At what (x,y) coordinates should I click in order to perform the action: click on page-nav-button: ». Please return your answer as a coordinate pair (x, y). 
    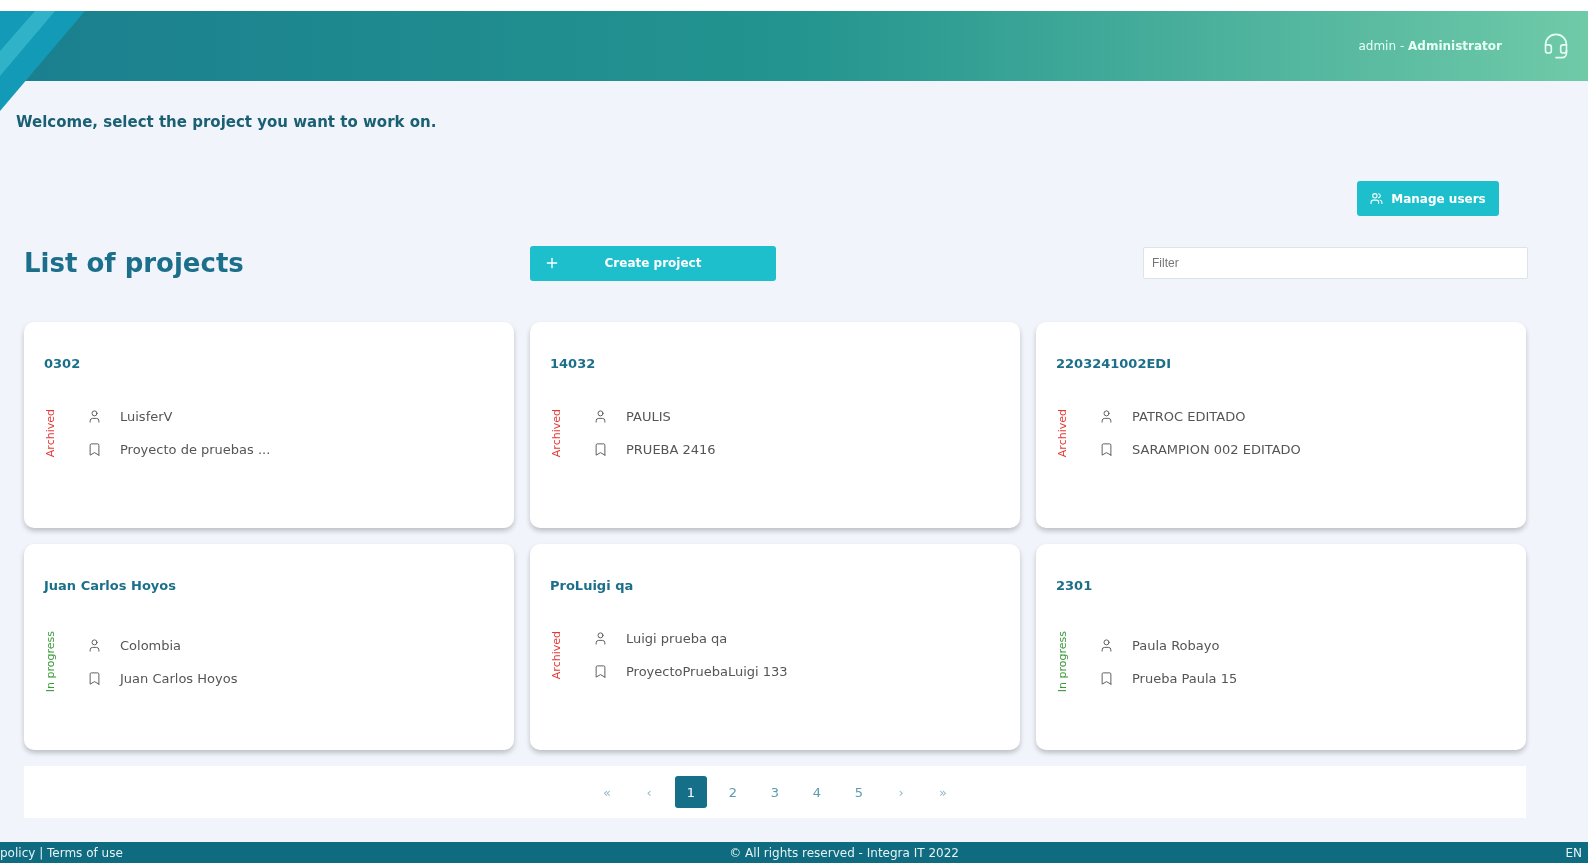
    Looking at the image, I should click on (943, 792).